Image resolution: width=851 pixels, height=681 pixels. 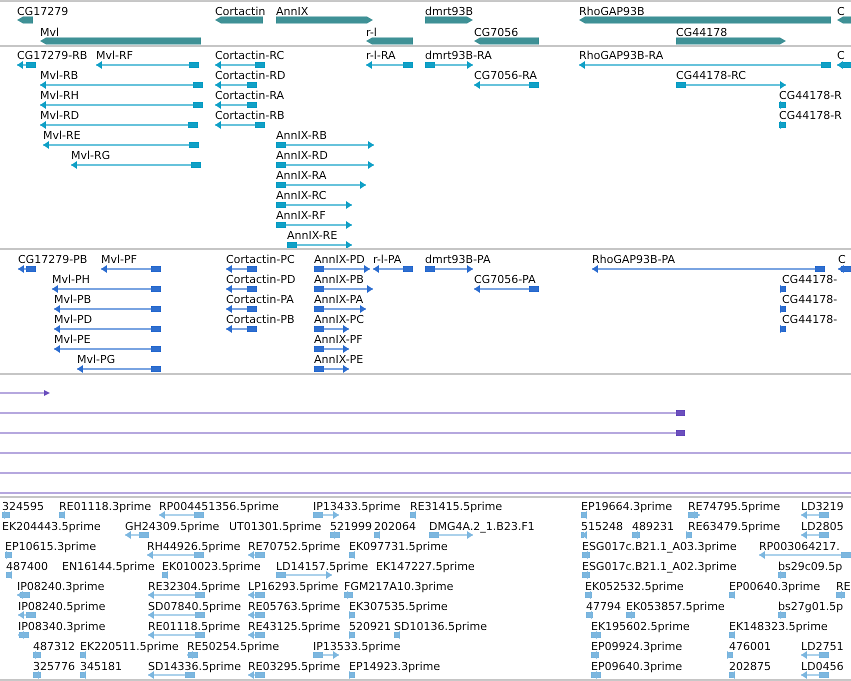 I want to click on feature-label: EP09924.3prime, so click(x=636, y=646).